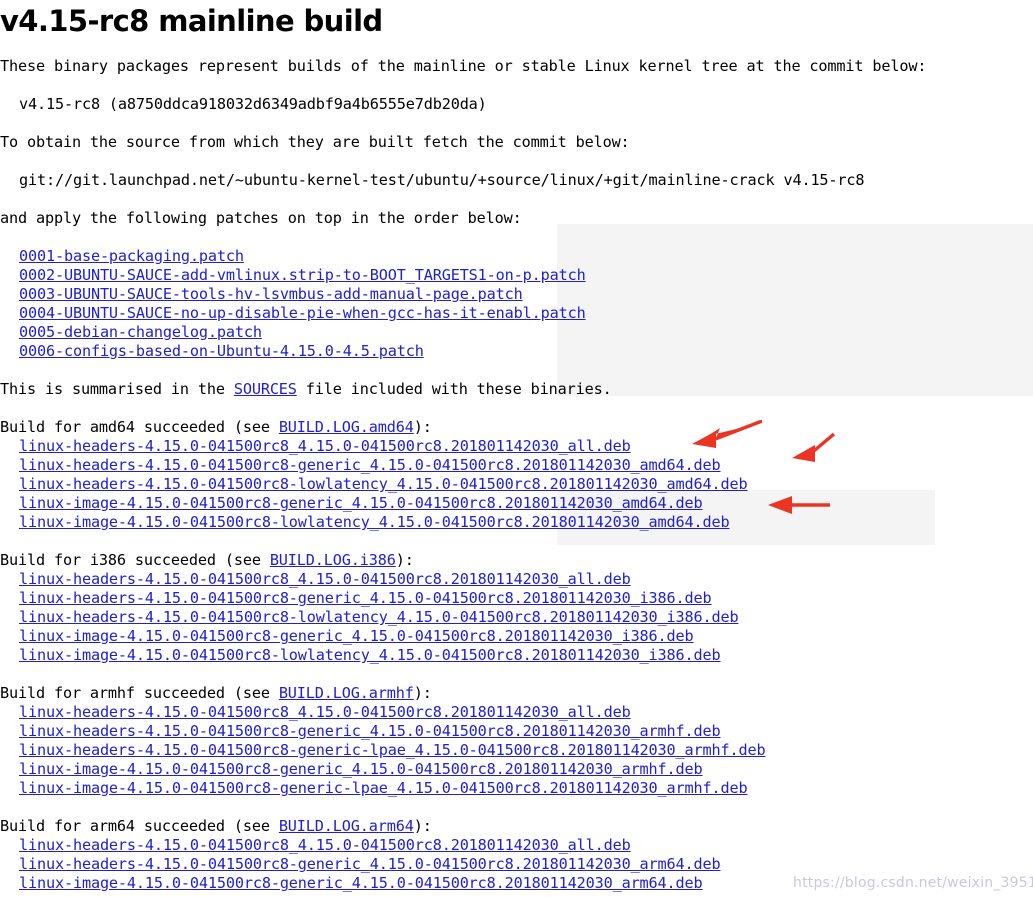 Image resolution: width=1033 pixels, height=897 pixels. I want to click on sources-summary-suffix: file included with these binaries., so click(454, 389).